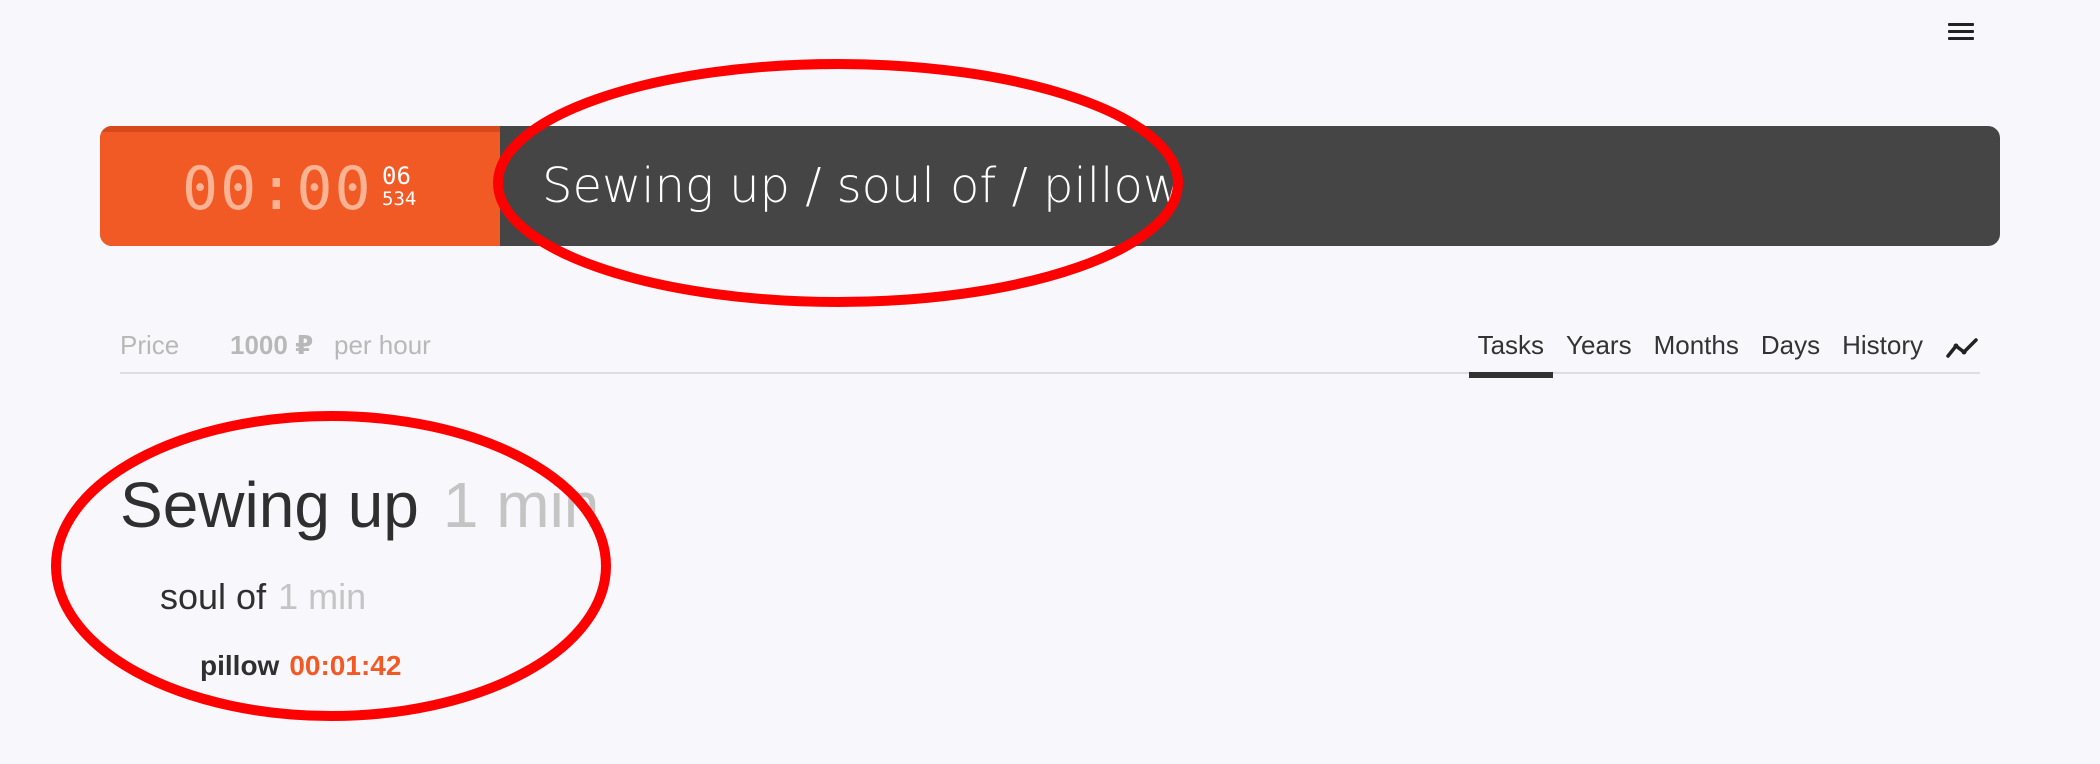 The width and height of the screenshot is (2100, 764). Describe the element at coordinates (345, 665) in the screenshot. I see `task-level-3-time: 00:01:42` at that location.